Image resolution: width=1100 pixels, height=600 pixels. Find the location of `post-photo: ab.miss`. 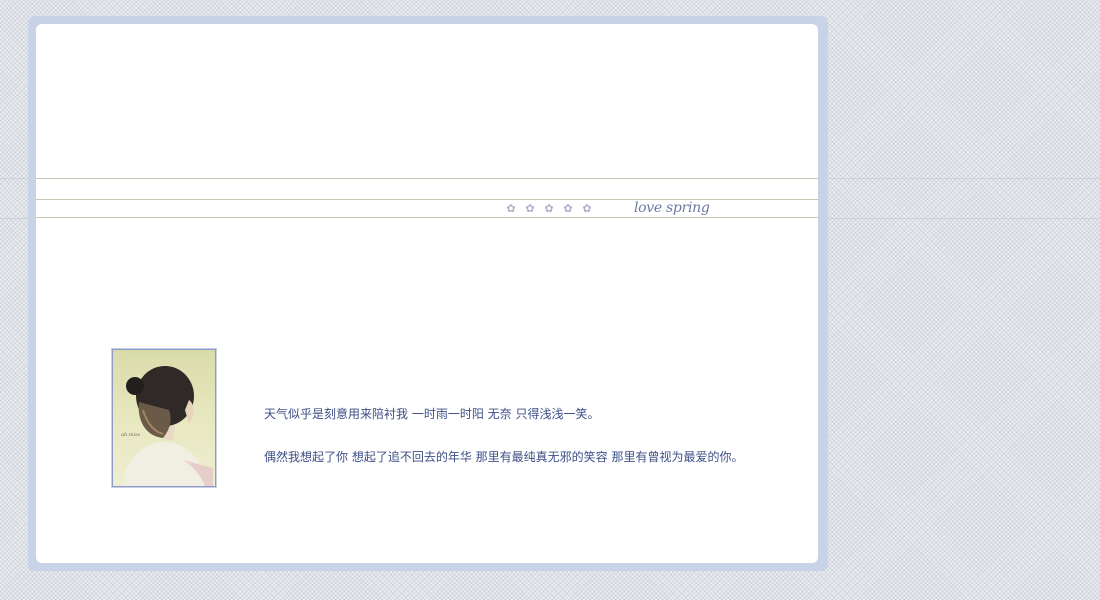

post-photo: ab.miss is located at coordinates (164, 418).